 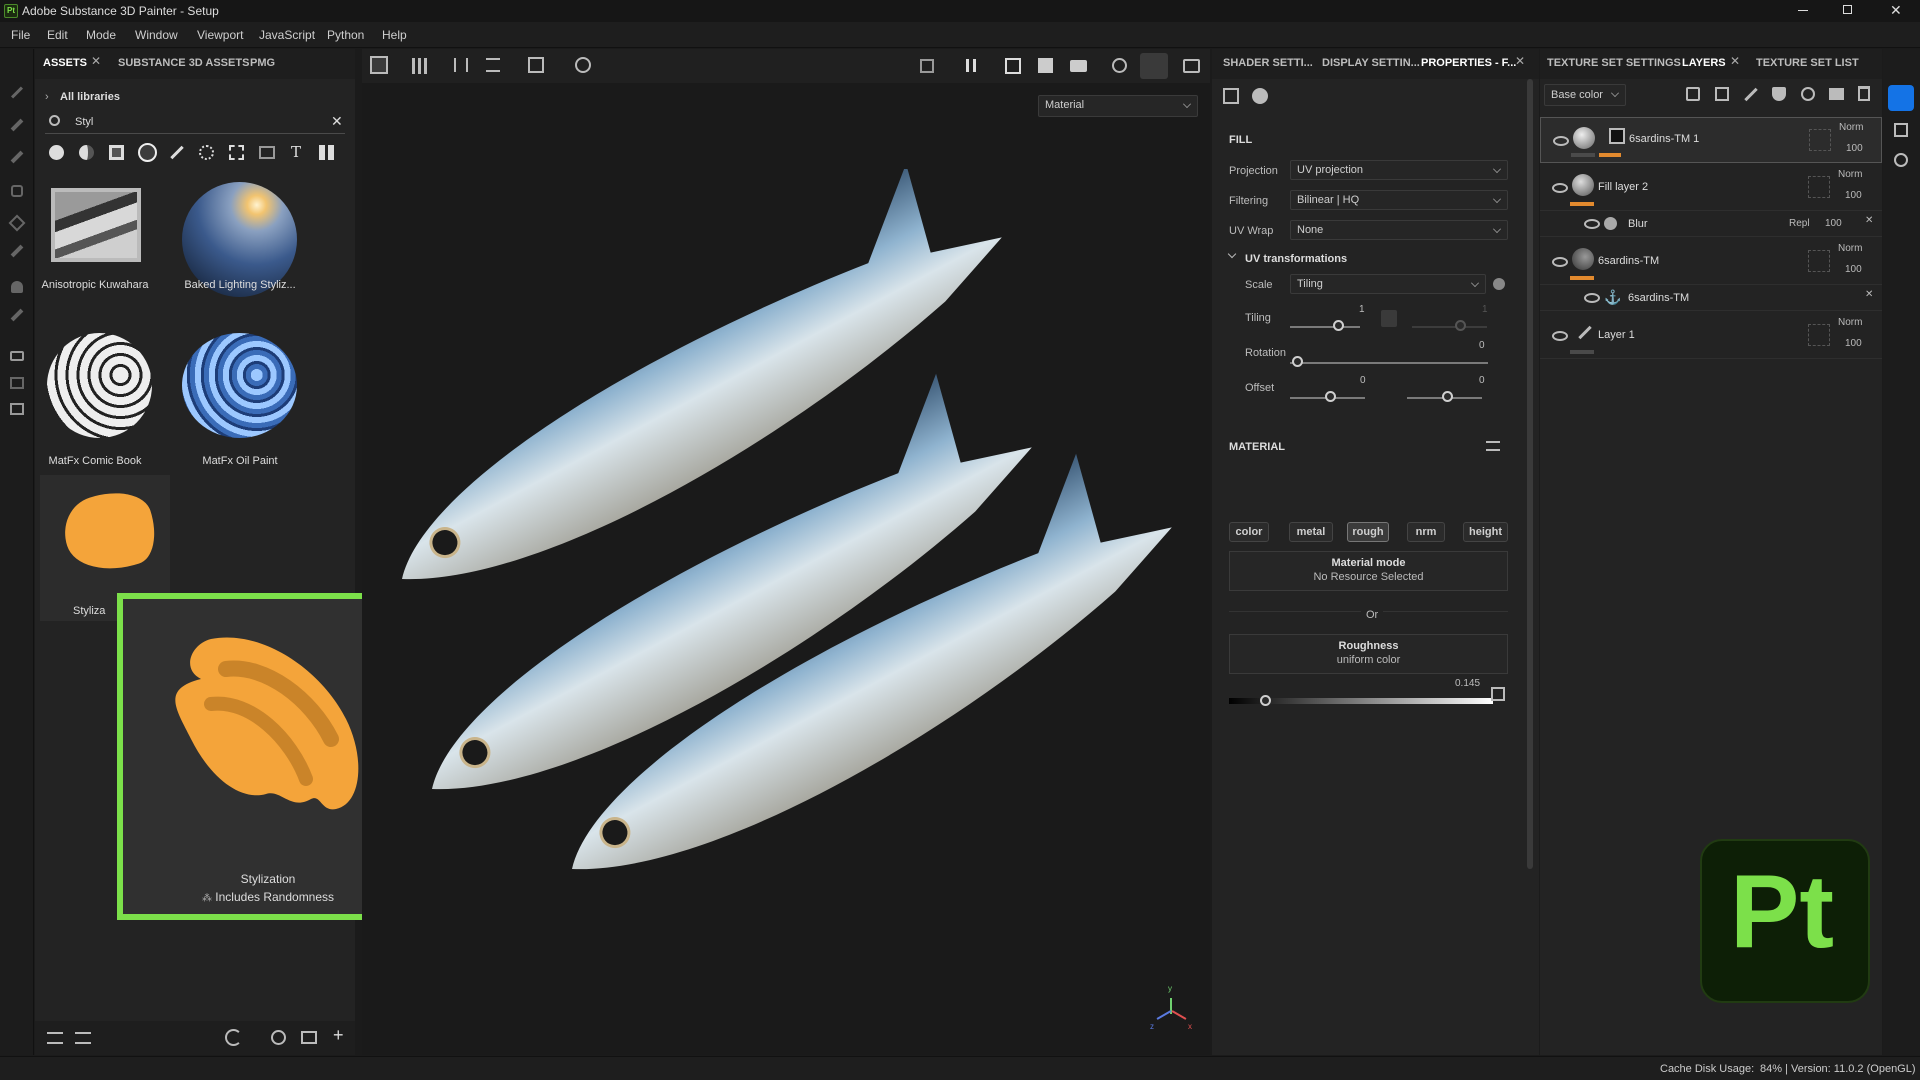 What do you see at coordinates (147, 152) in the screenshot?
I see `filter-effect-icon` at bounding box center [147, 152].